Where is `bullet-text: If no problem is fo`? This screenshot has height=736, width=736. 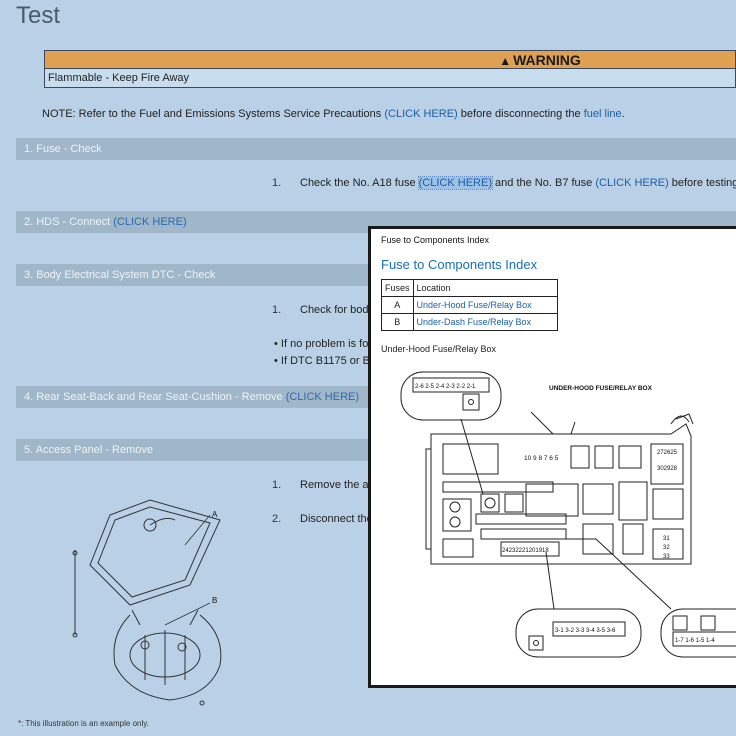 bullet-text: If no problem is fo is located at coordinates (324, 344).